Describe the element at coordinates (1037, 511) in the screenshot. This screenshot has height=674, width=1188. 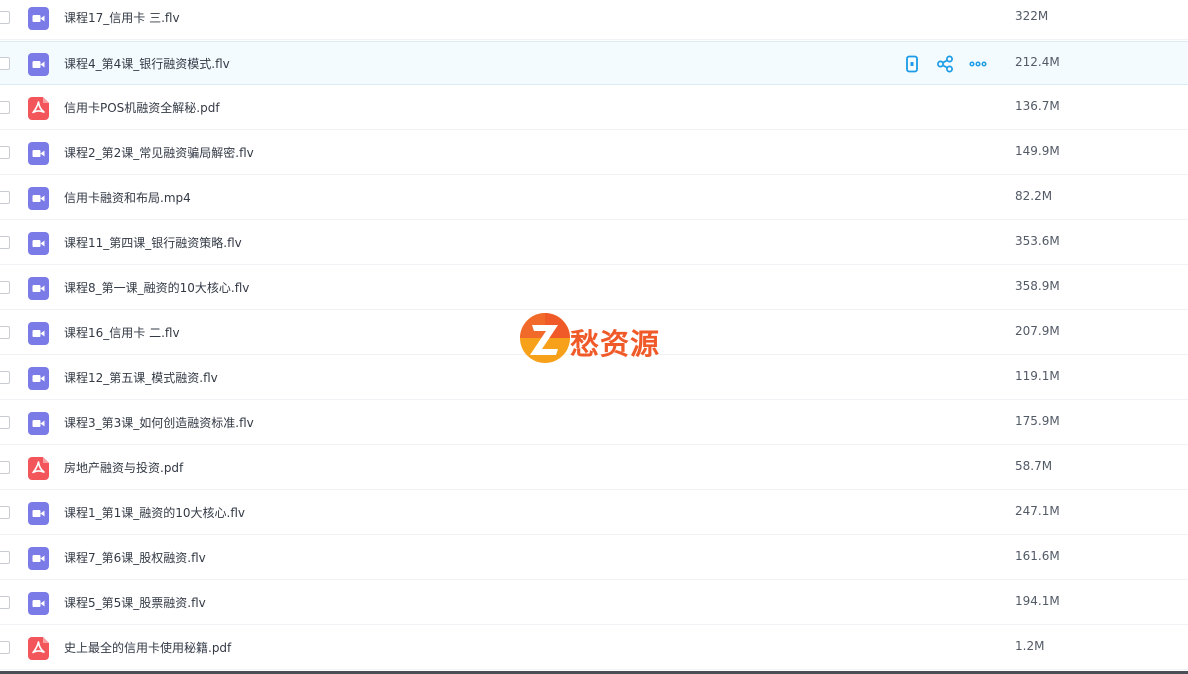
I see `file-size: 247.1M` at that location.